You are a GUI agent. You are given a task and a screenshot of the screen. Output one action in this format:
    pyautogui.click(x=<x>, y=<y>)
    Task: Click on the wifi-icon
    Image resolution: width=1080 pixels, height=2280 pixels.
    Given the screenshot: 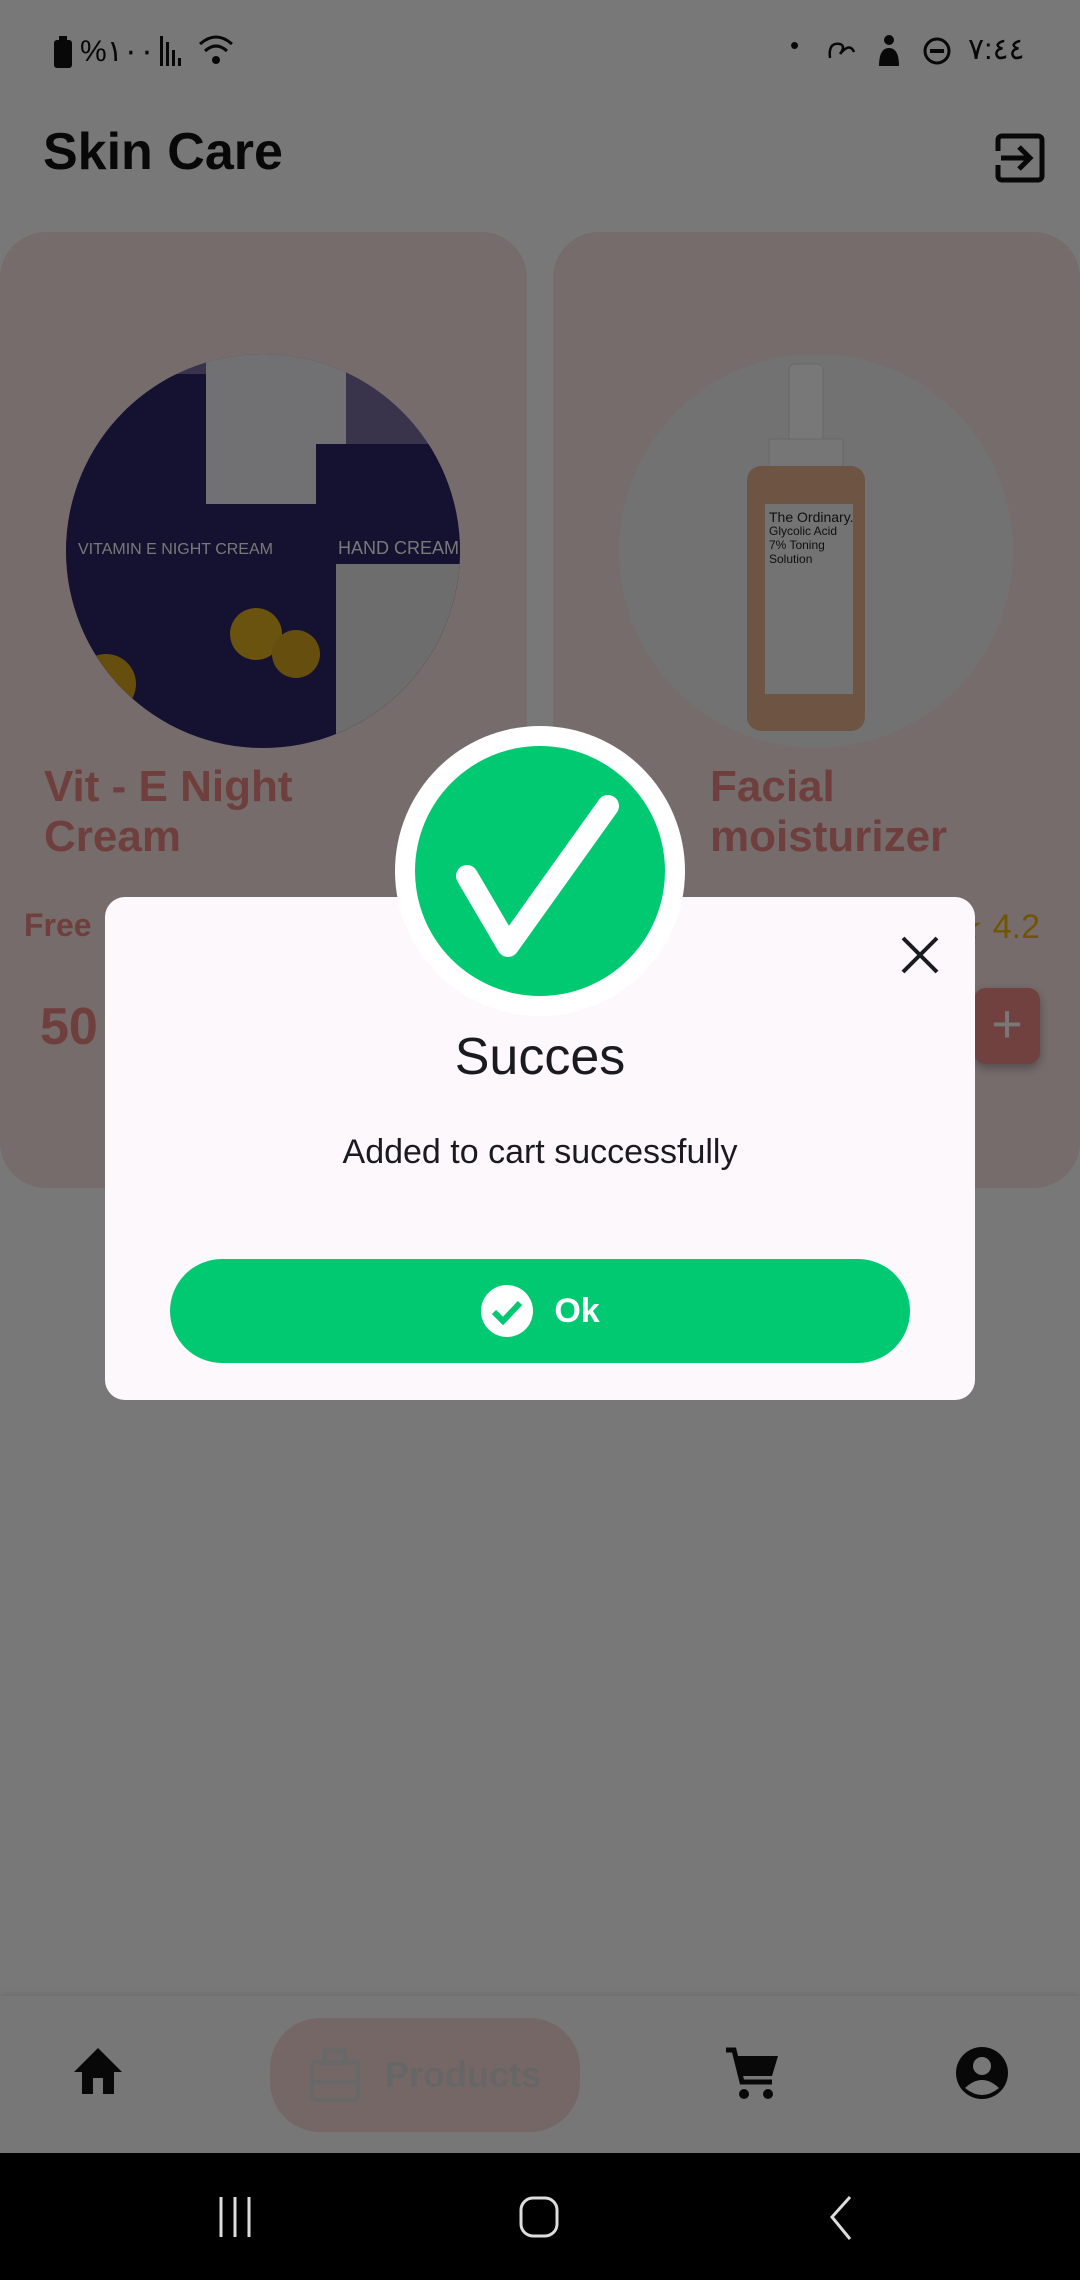 What is the action you would take?
    pyautogui.click(x=216, y=49)
    